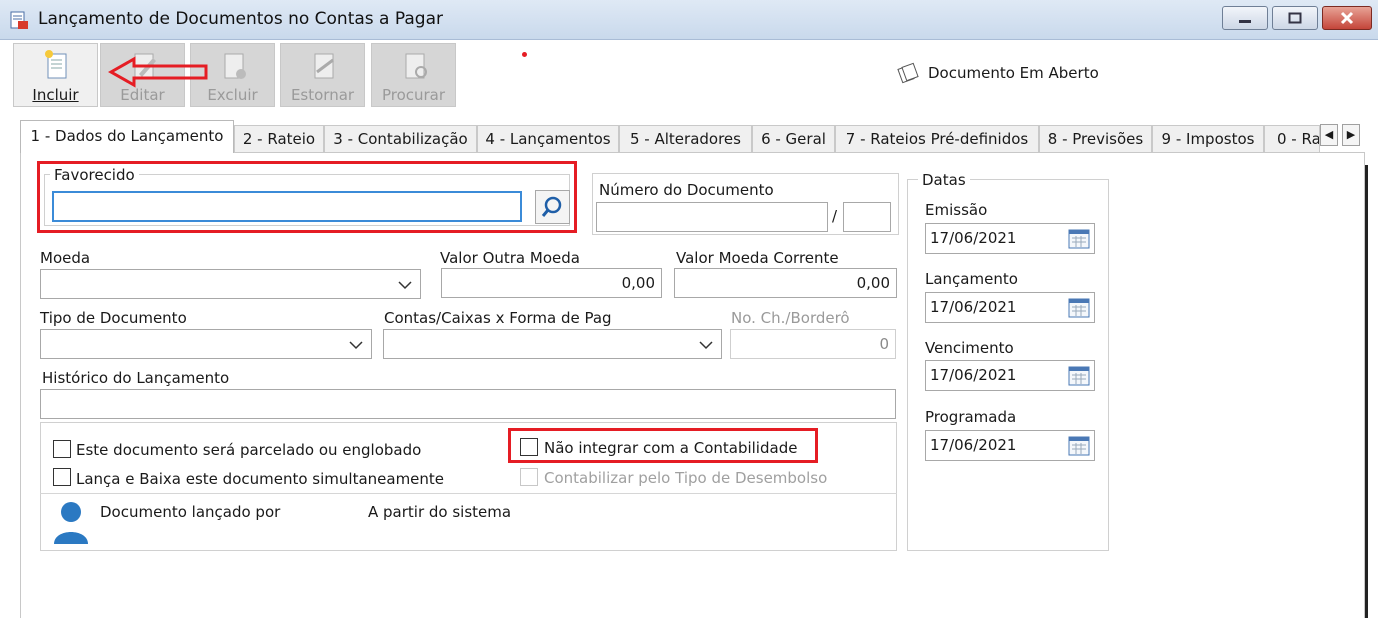  Describe the element at coordinates (62, 477) in the screenshot. I see `lanca-baixa-checkbox` at that location.